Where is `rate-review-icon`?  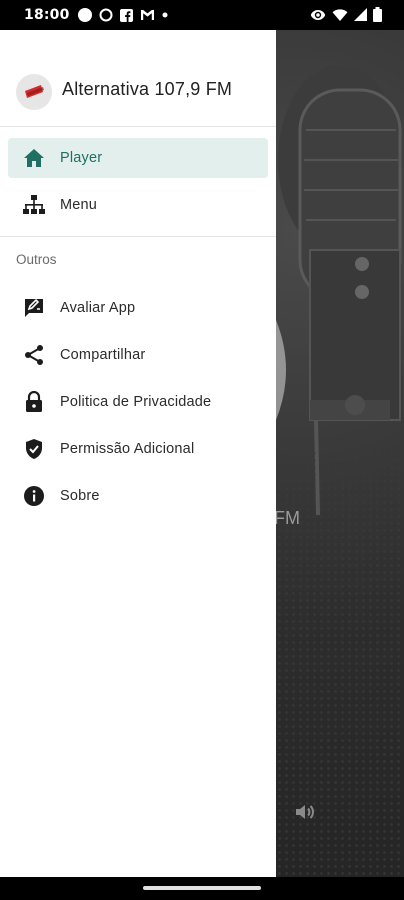
rate-review-icon is located at coordinates (34, 308).